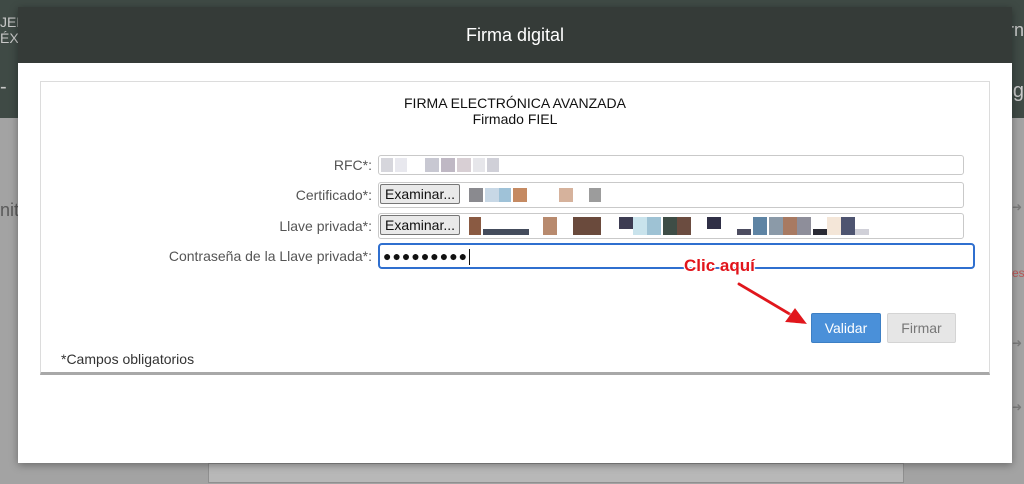 The height and width of the screenshot is (484, 1024). I want to click on password-mask: ●●●●●●●●●, so click(426, 256).